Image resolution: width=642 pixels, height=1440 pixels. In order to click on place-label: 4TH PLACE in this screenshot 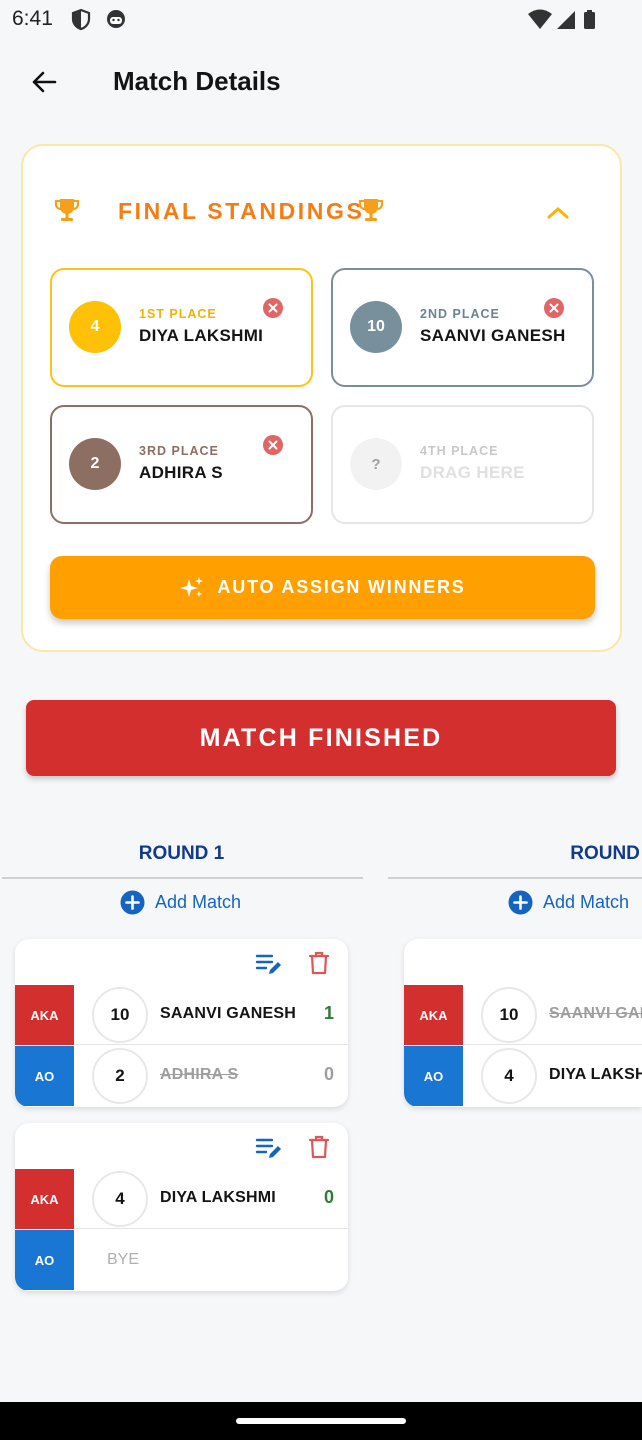, I will do `click(459, 451)`.